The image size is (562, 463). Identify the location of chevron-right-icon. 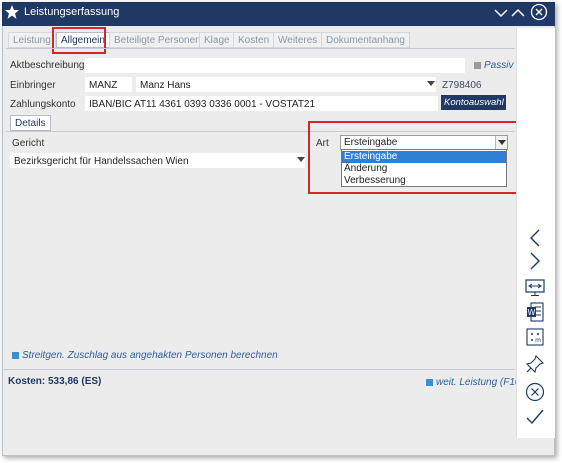
(535, 261).